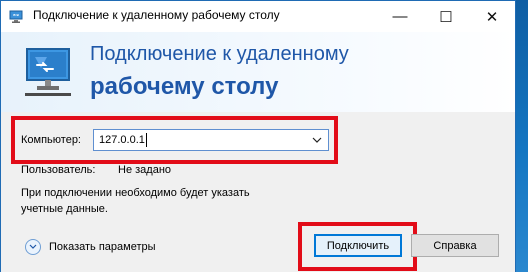 This screenshot has width=528, height=272. What do you see at coordinates (455, 245) in the screenshot?
I see `help-button: Справка` at bounding box center [455, 245].